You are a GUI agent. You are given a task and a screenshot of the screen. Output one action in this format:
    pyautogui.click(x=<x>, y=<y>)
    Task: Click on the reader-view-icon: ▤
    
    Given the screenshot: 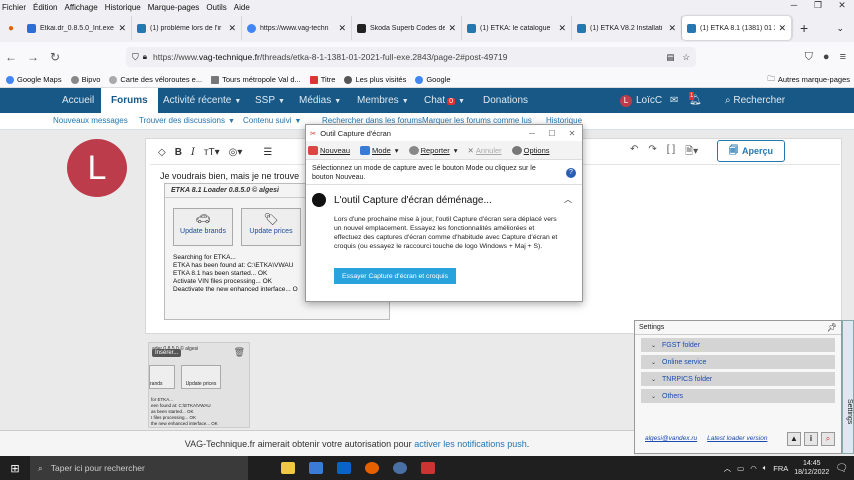 What is the action you would take?
    pyautogui.click(x=670, y=57)
    